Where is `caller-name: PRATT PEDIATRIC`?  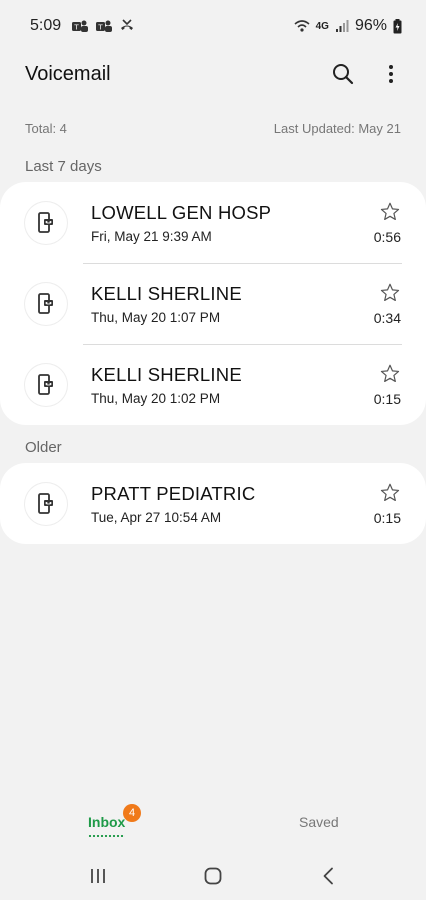 caller-name: PRATT PEDIATRIC is located at coordinates (173, 493).